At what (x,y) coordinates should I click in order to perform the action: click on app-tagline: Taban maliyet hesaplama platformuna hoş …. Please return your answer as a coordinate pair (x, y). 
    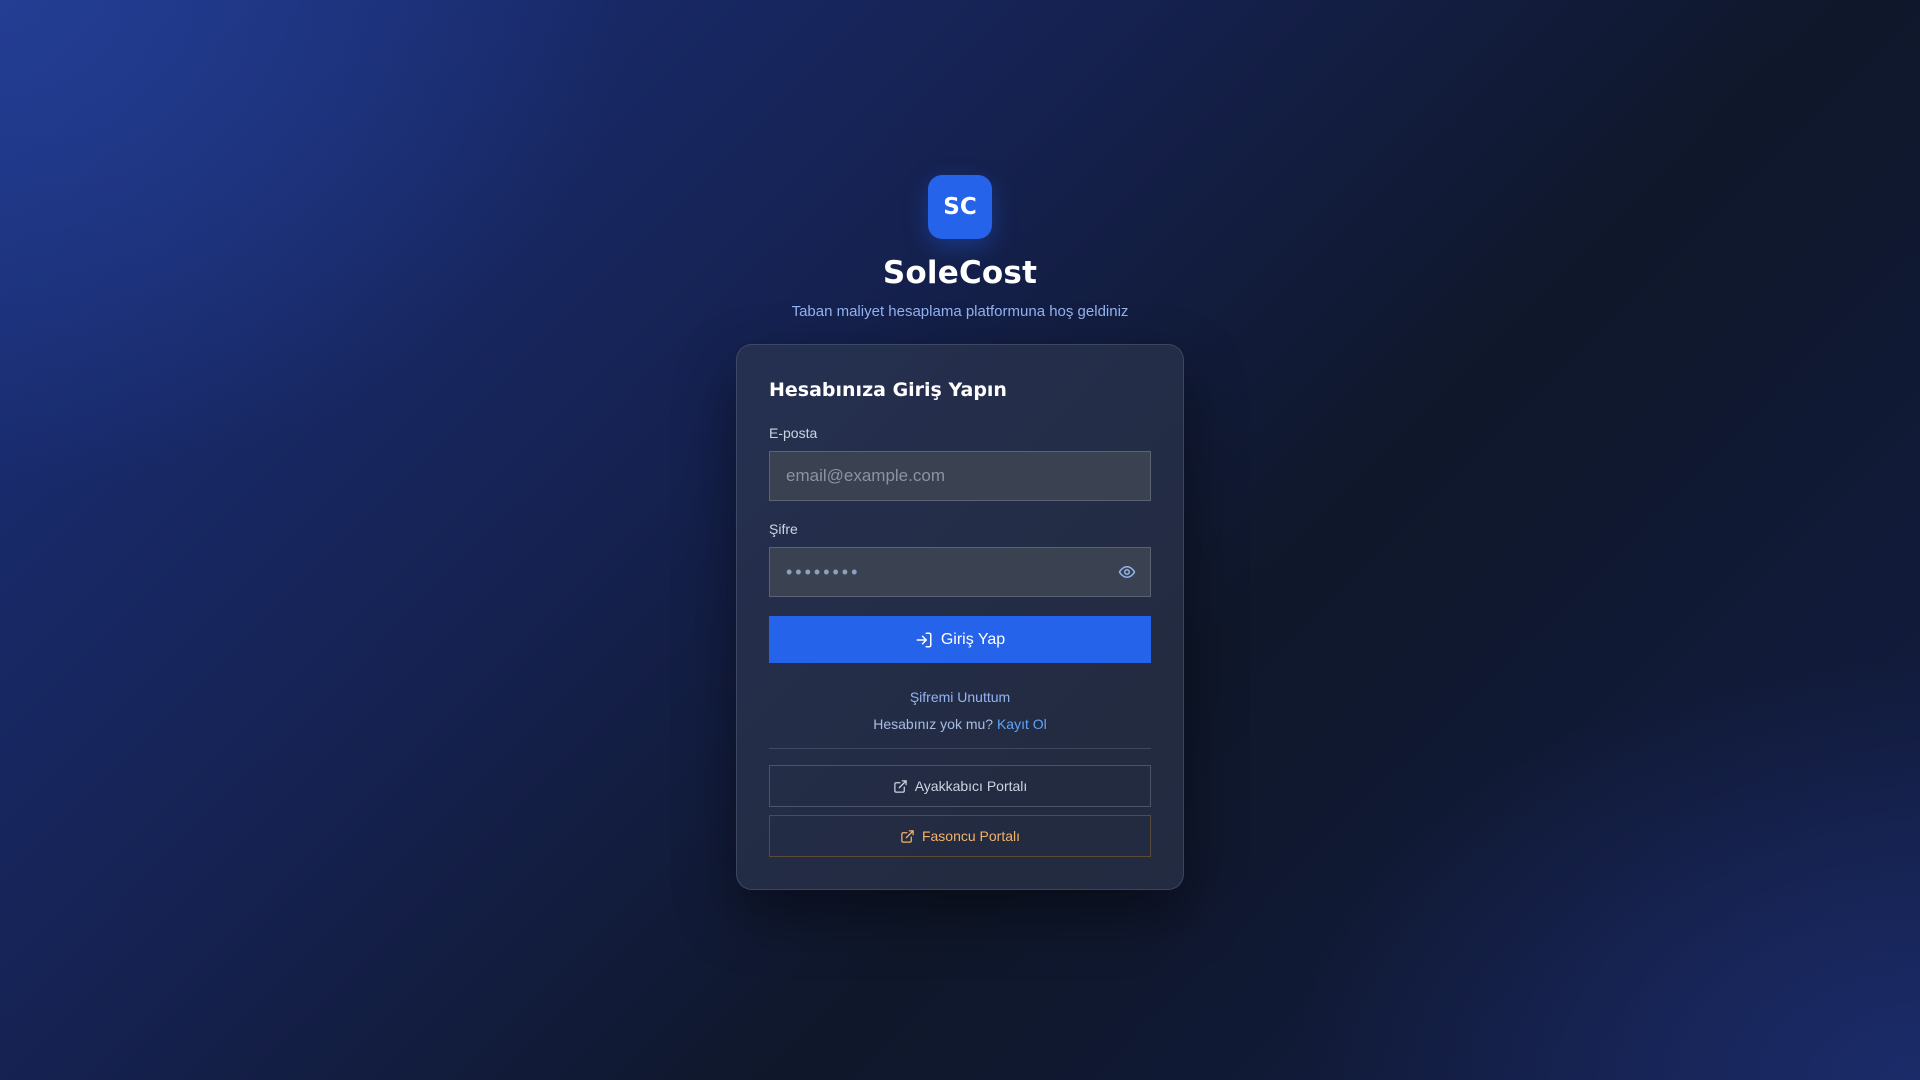
    Looking at the image, I should click on (960, 311).